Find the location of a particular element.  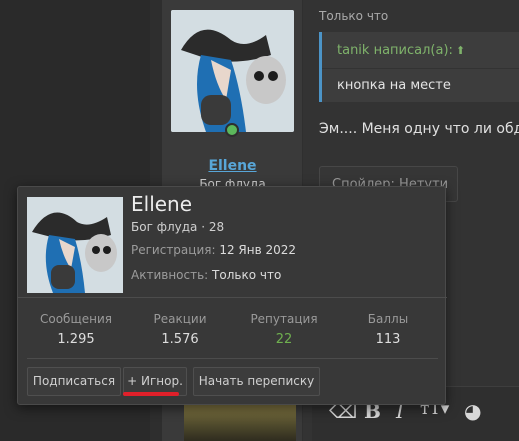

avatar-art is located at coordinates (232, 71).